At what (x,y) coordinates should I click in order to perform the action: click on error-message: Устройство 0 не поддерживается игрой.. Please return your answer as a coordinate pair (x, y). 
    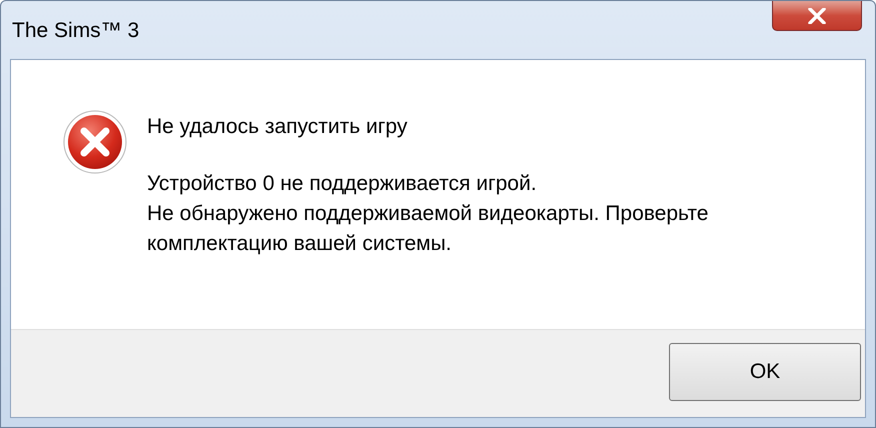
    Looking at the image, I should click on (342, 184).